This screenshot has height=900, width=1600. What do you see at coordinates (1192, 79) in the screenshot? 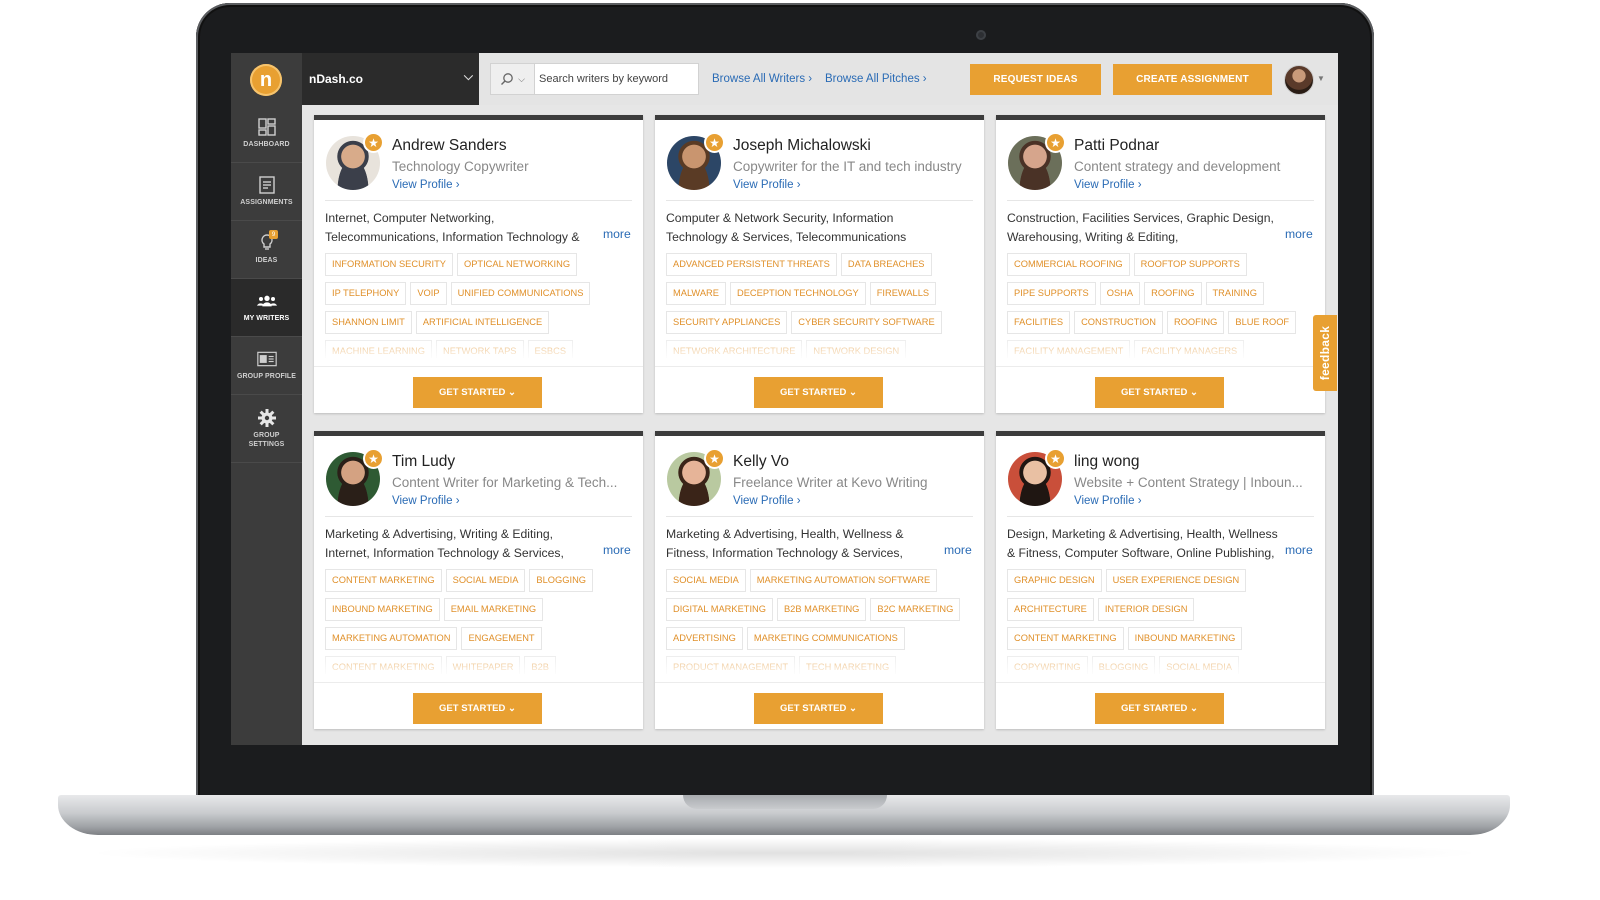
I see `create-assignment-button: CREATE ASSIGNMENT` at bounding box center [1192, 79].